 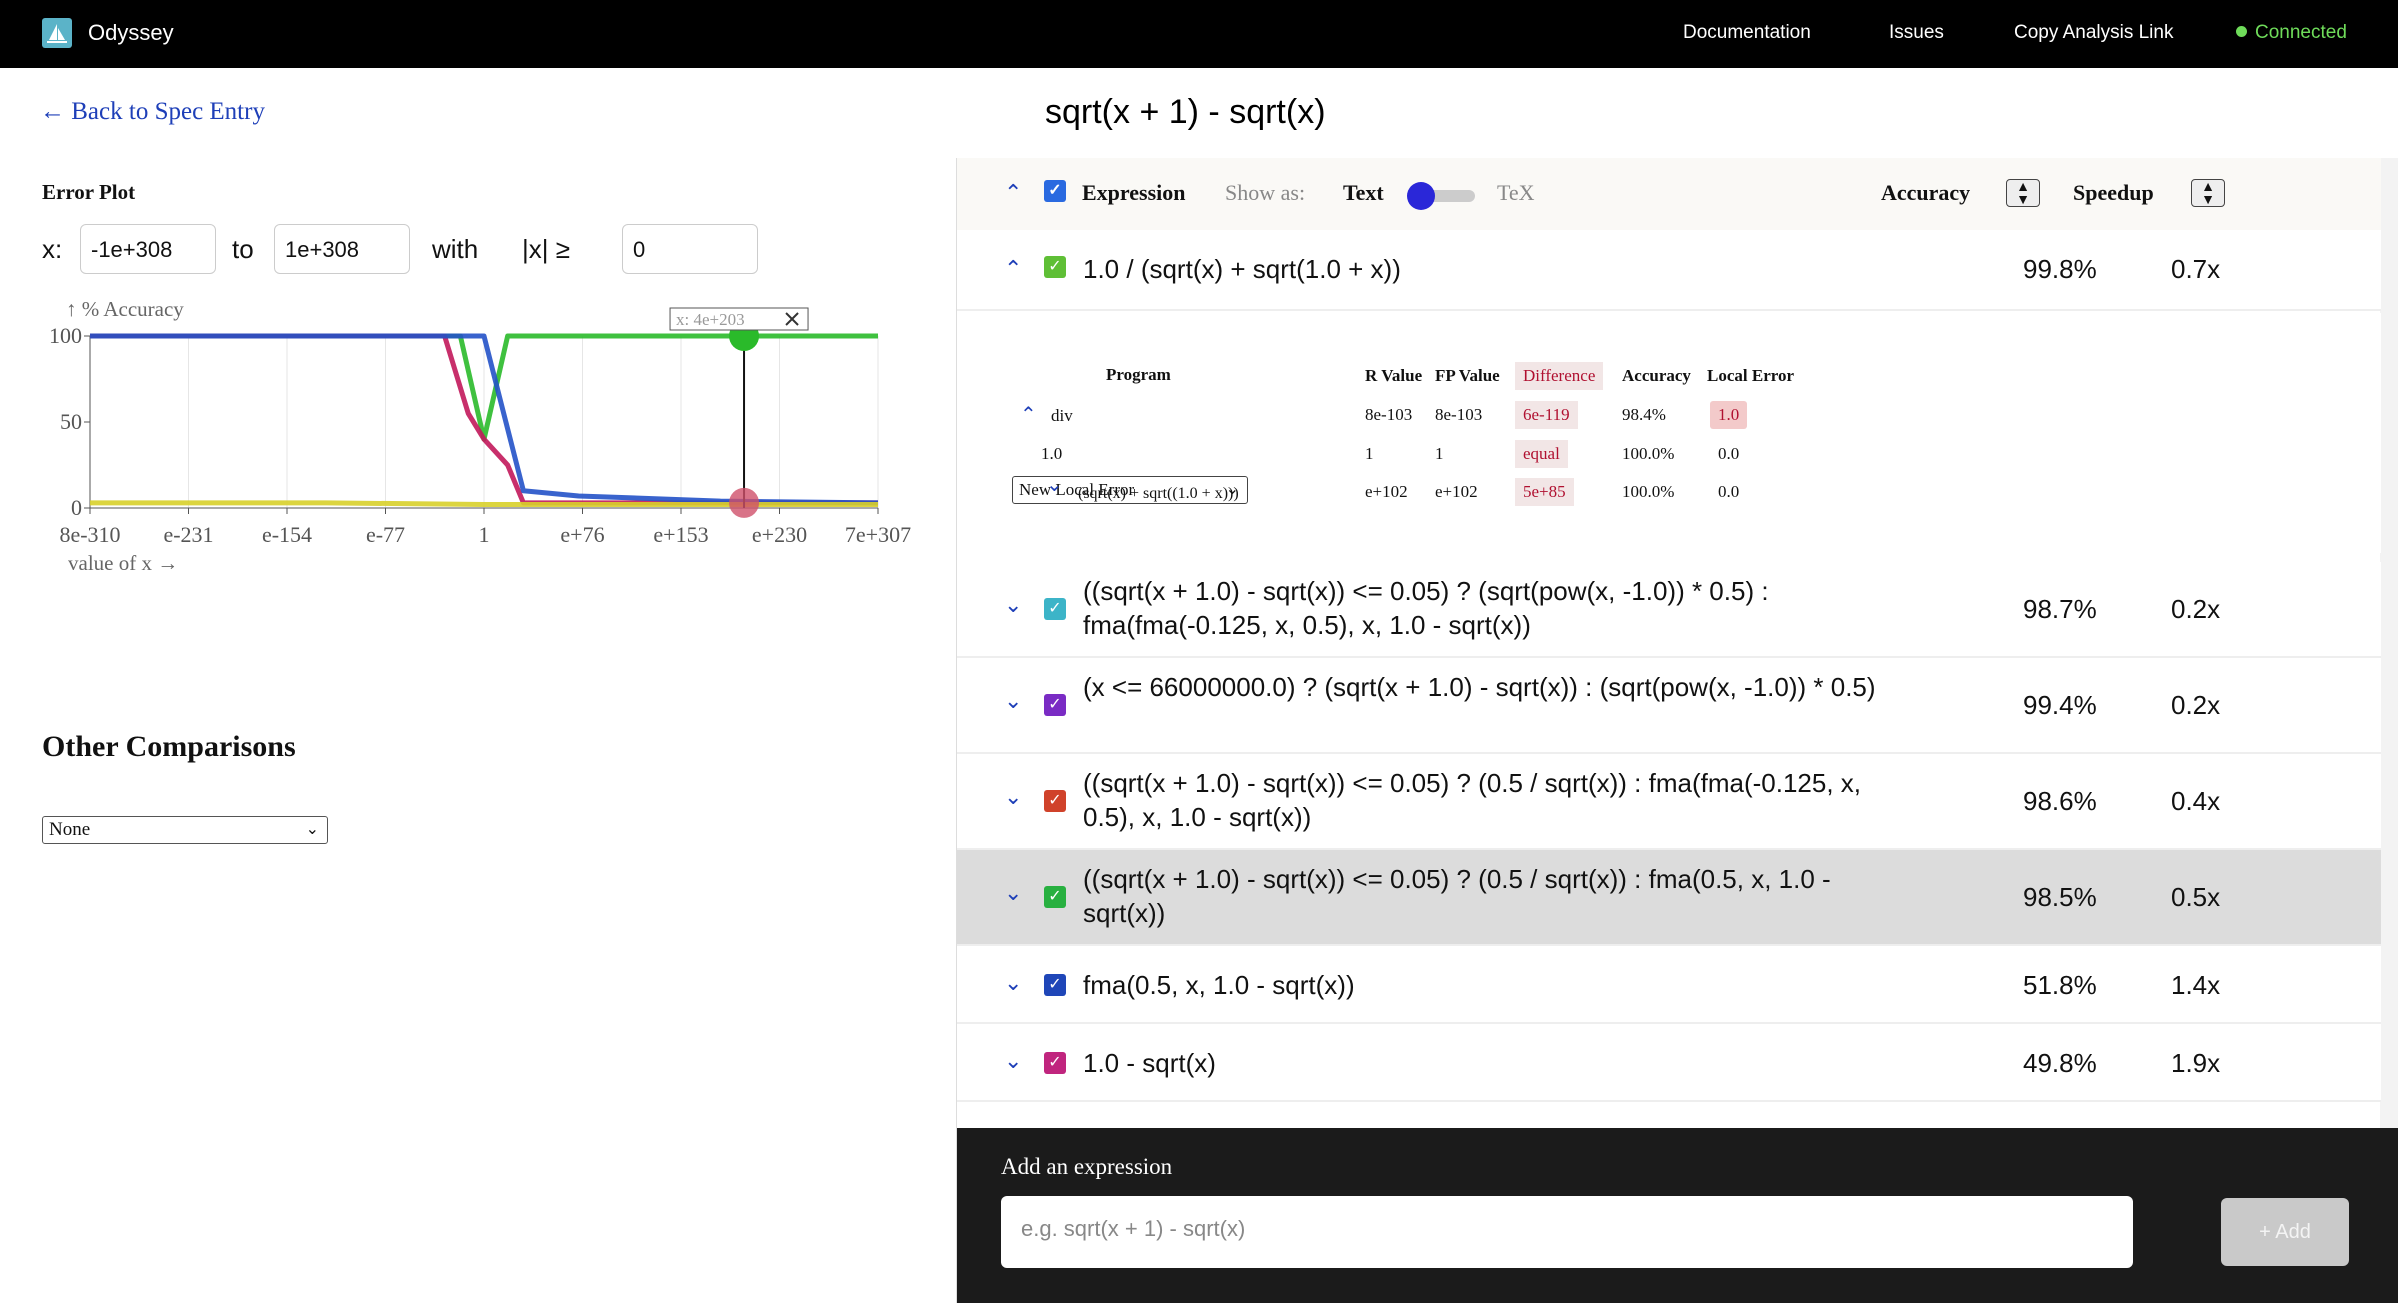 I want to click on hover-point, so click(x=744, y=502).